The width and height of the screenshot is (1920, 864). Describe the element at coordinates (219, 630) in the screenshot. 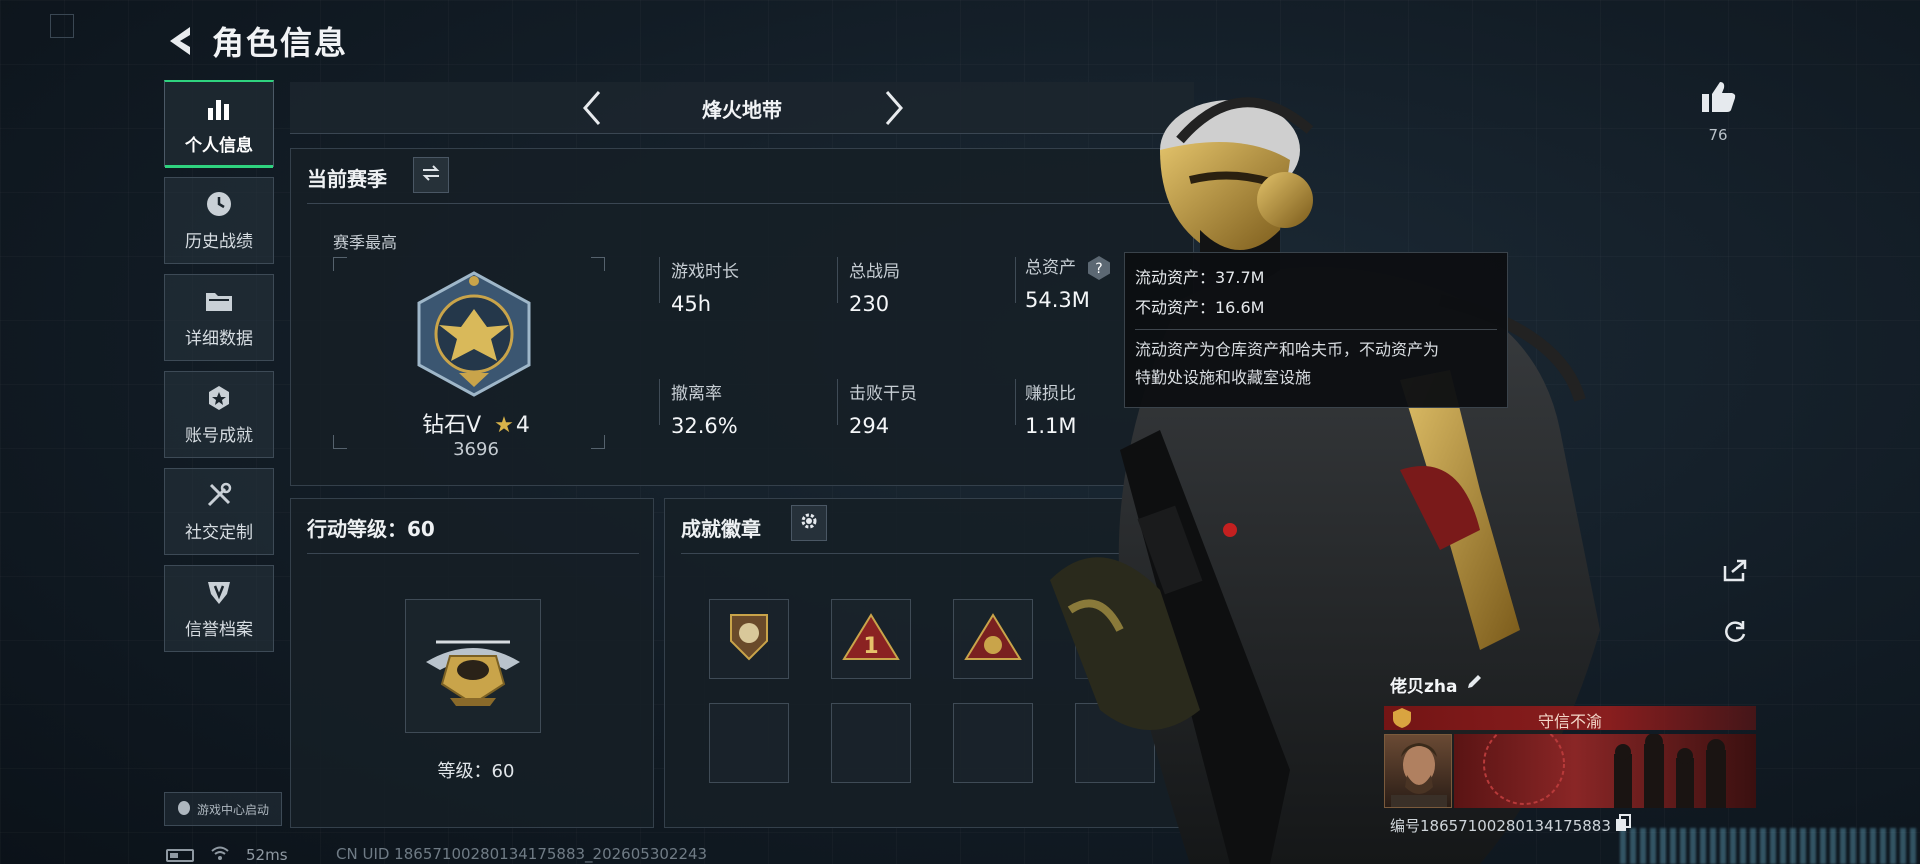

I see `sidebar-item-label: 信誉档案` at that location.